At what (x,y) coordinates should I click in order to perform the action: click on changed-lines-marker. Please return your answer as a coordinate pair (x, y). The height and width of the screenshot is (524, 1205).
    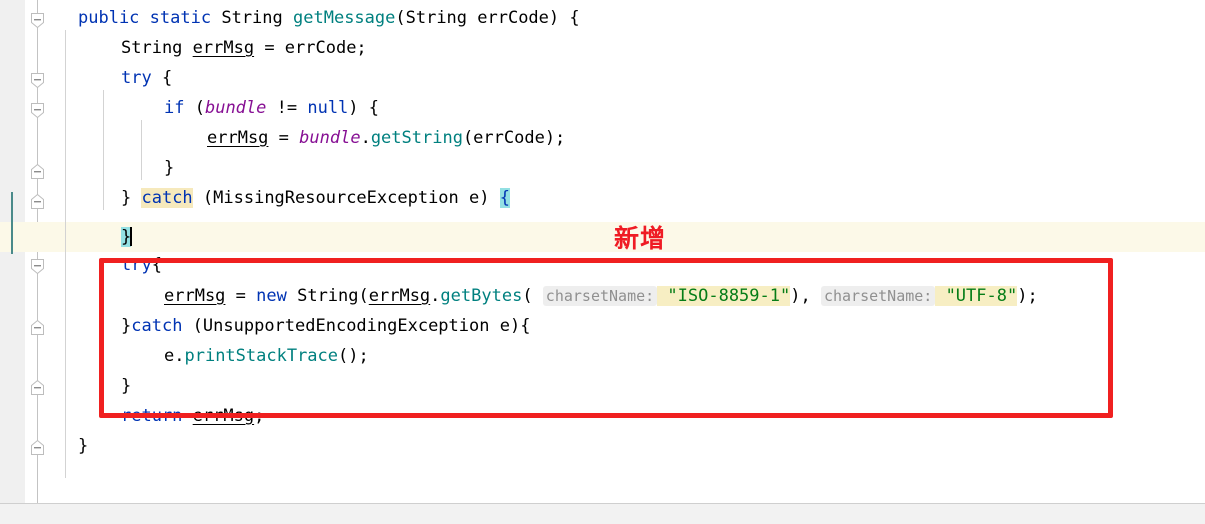
    Looking at the image, I should click on (12, 238).